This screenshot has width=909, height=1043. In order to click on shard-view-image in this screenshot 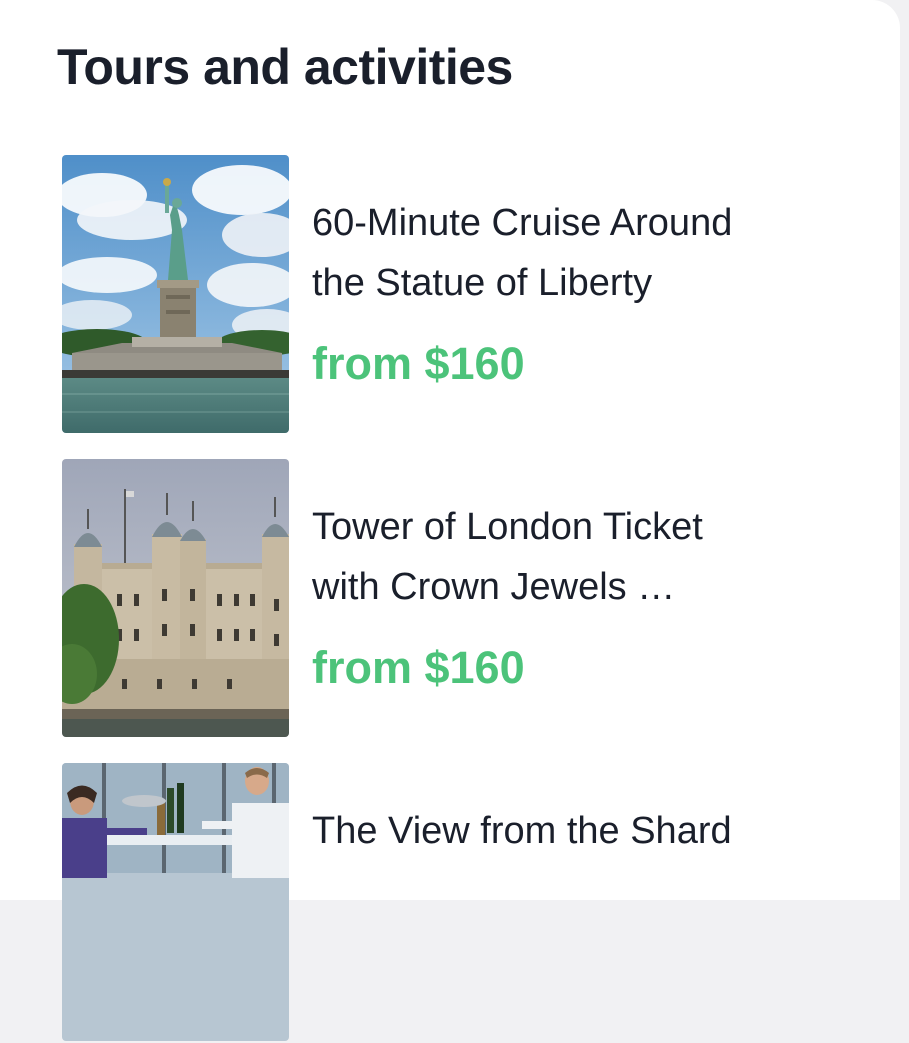, I will do `click(175, 902)`.